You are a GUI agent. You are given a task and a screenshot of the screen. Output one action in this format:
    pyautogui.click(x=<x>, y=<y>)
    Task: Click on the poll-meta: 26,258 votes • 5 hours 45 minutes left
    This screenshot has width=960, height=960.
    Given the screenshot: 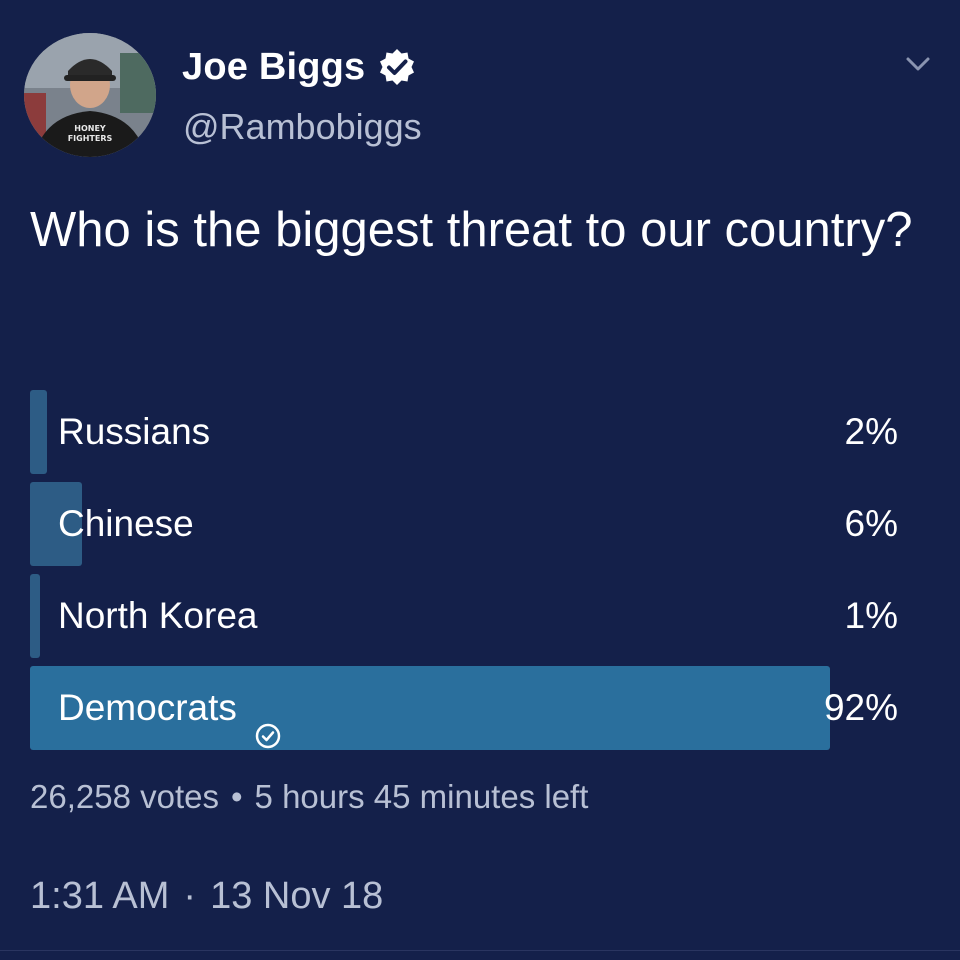 What is the action you would take?
    pyautogui.click(x=309, y=797)
    